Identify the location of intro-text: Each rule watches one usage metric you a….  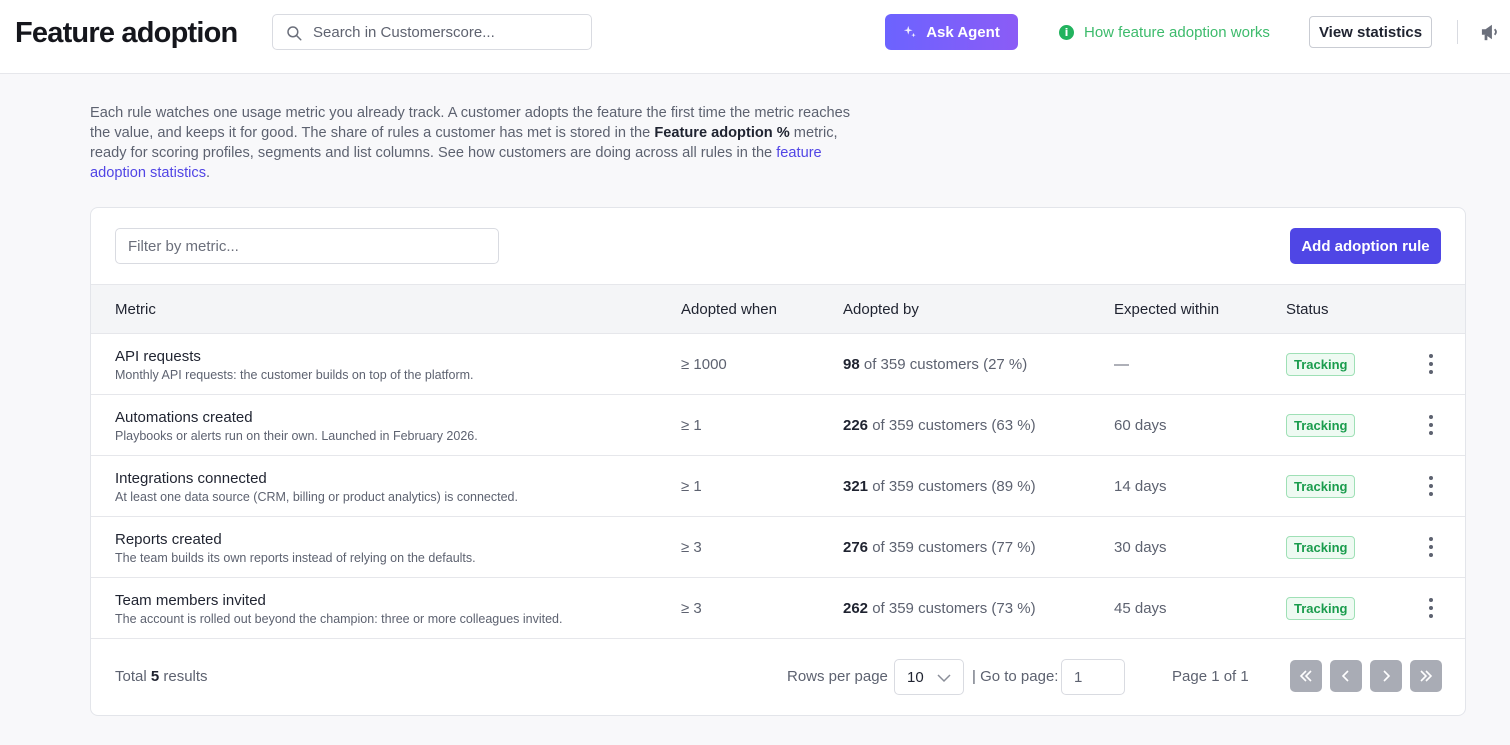
(480, 143).